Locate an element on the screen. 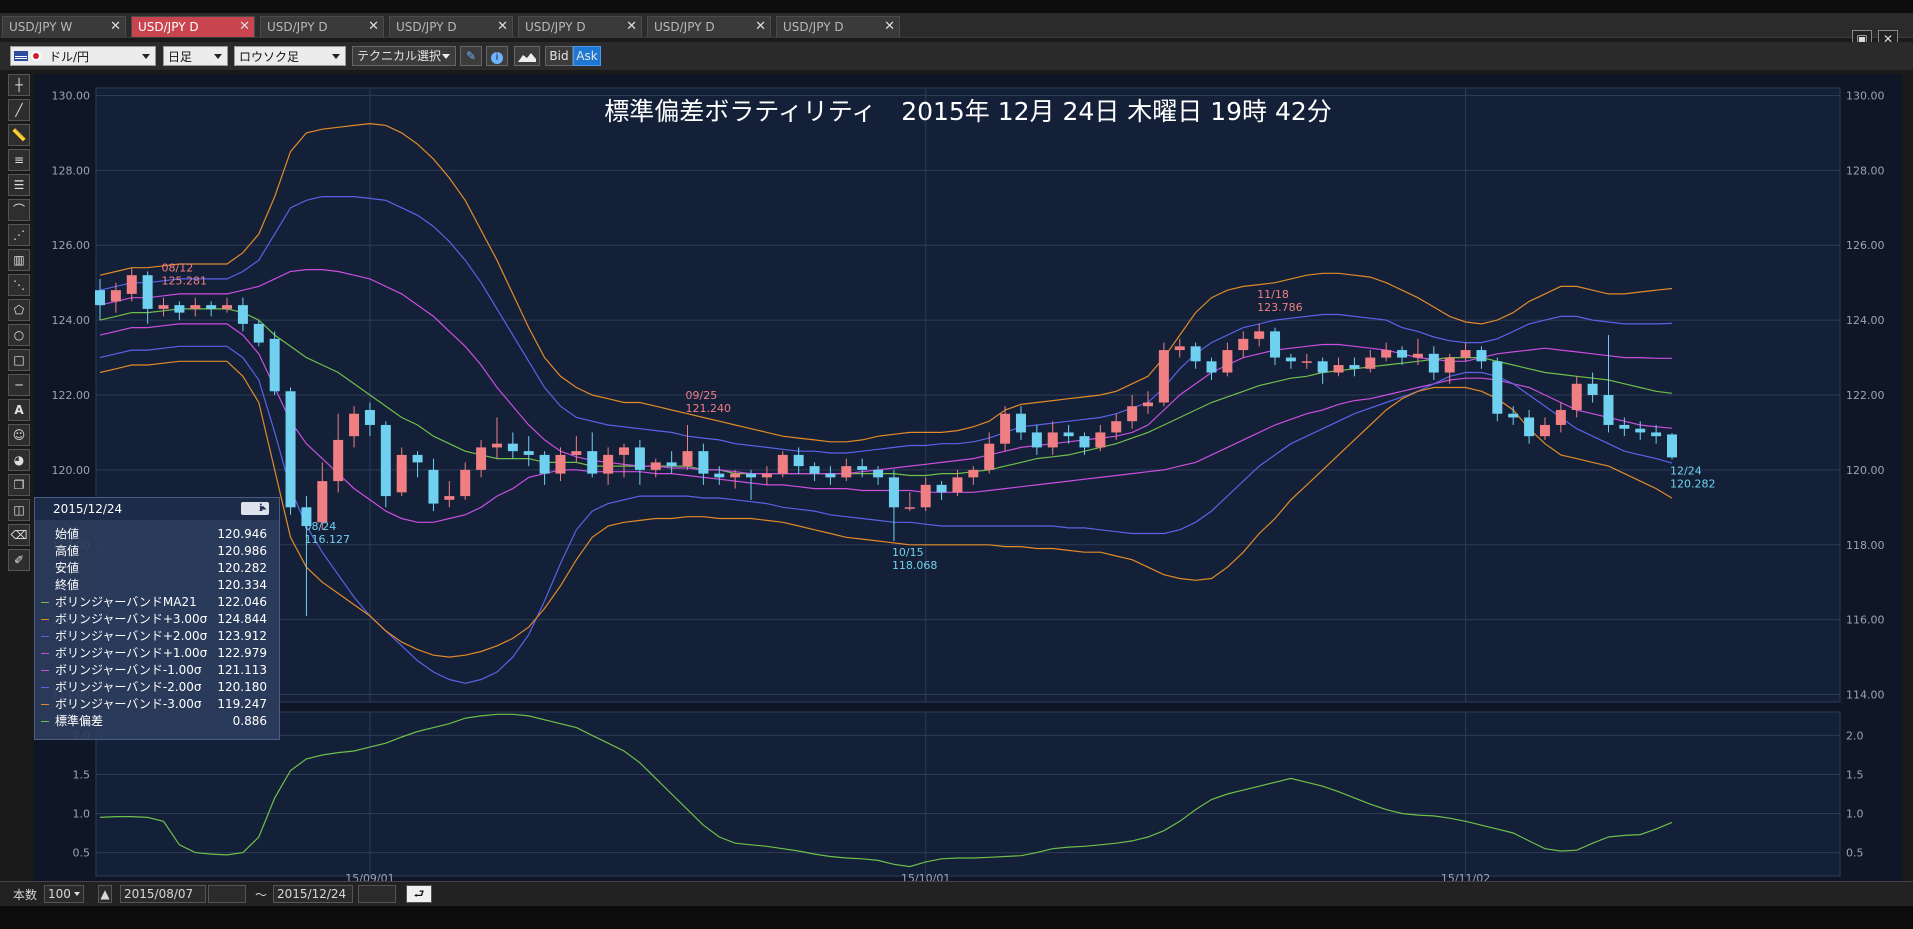  crosshair-tool: ┼ is located at coordinates (19, 85).